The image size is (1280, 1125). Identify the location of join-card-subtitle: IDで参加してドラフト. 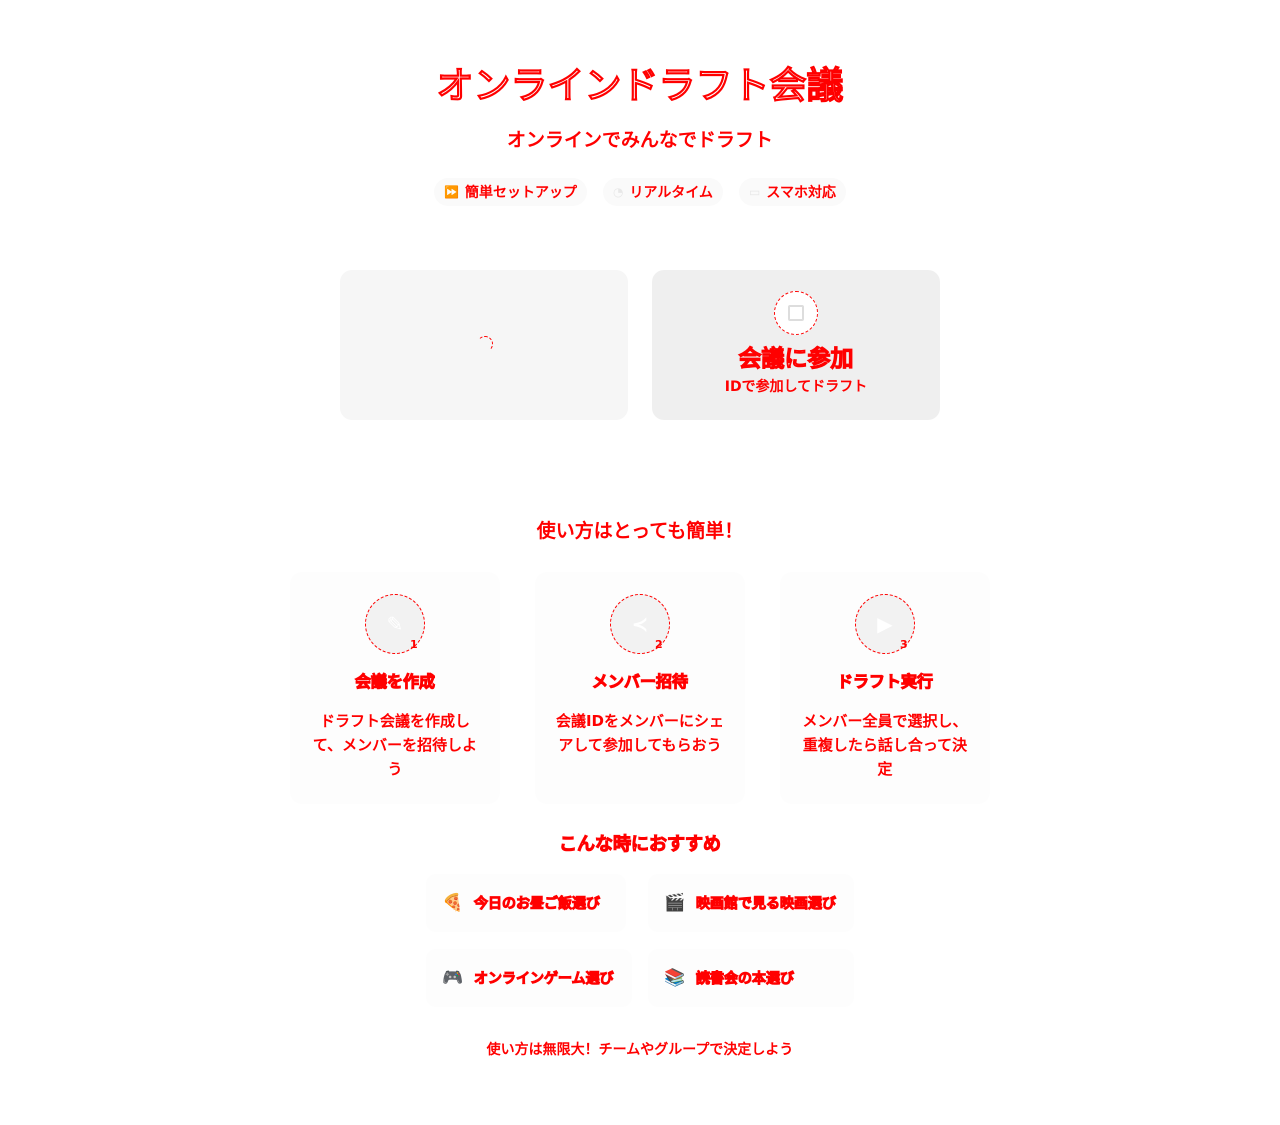
(796, 387).